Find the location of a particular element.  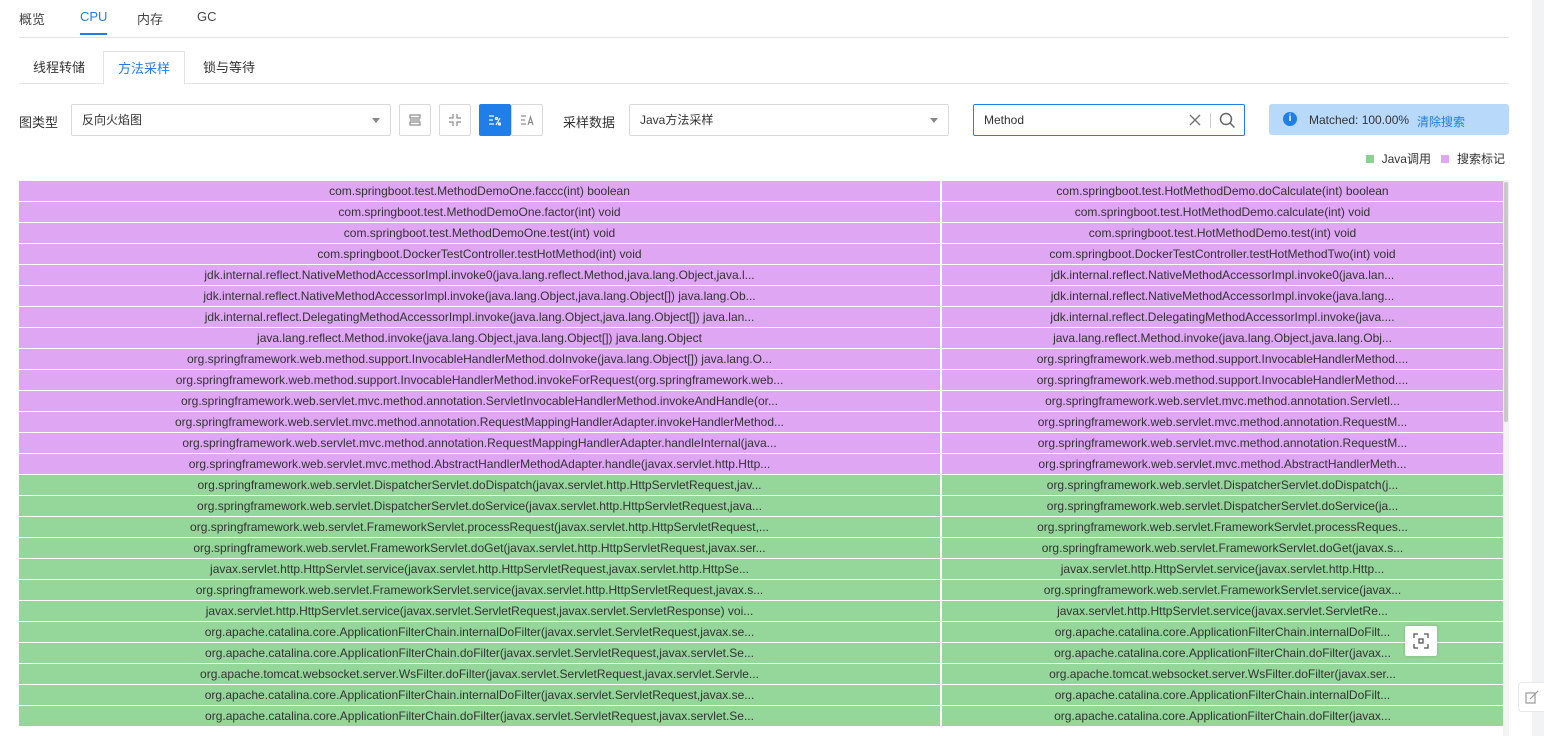

close-icon is located at coordinates (1195, 120).